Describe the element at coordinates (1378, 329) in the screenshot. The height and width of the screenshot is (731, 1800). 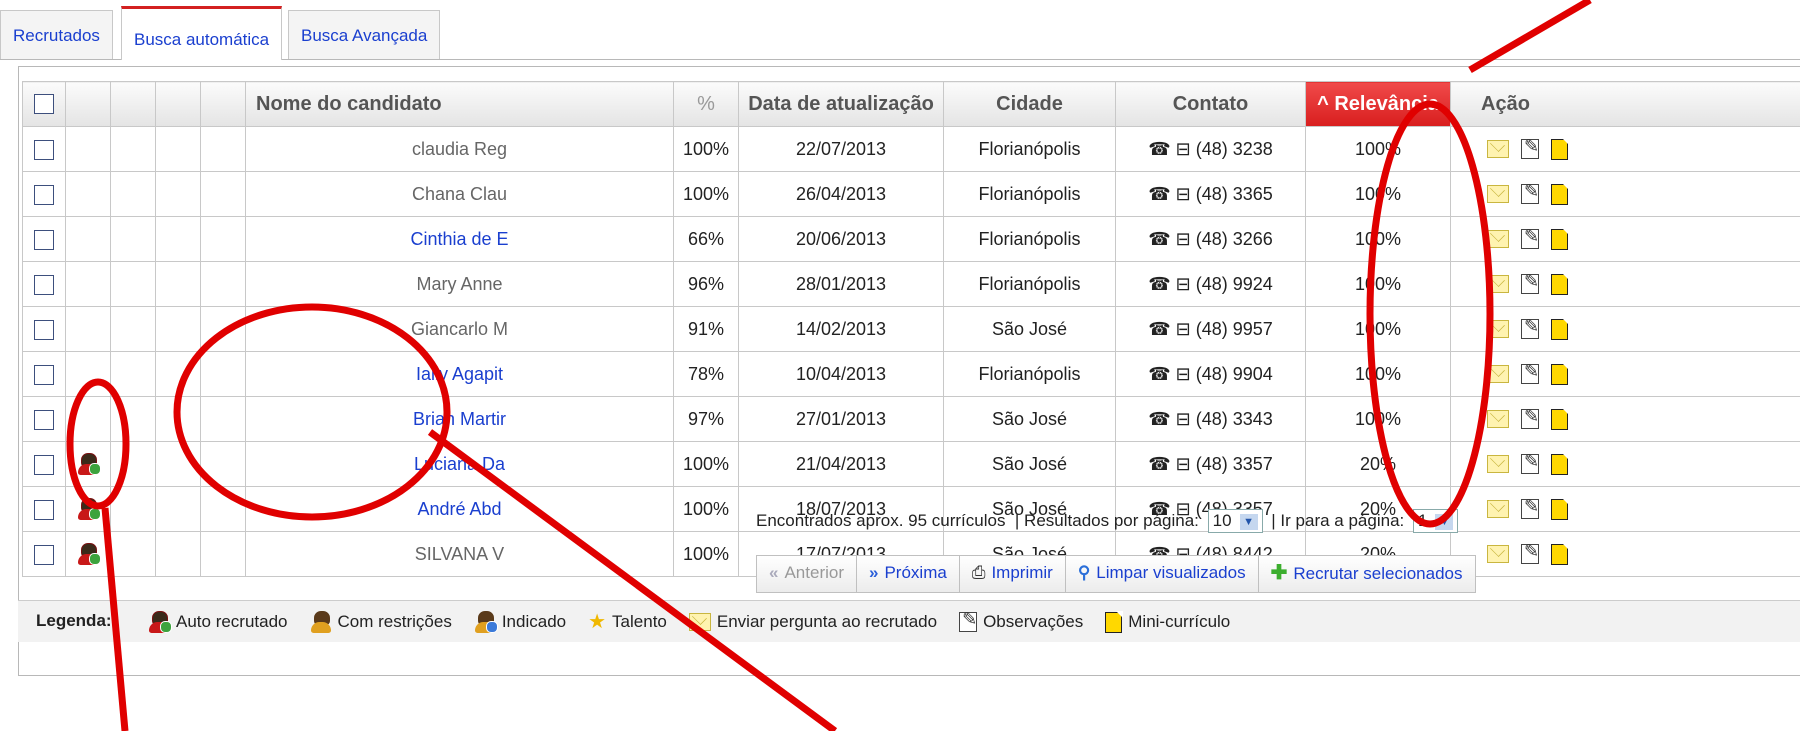
I see `relevance-cell: 100%` at that location.